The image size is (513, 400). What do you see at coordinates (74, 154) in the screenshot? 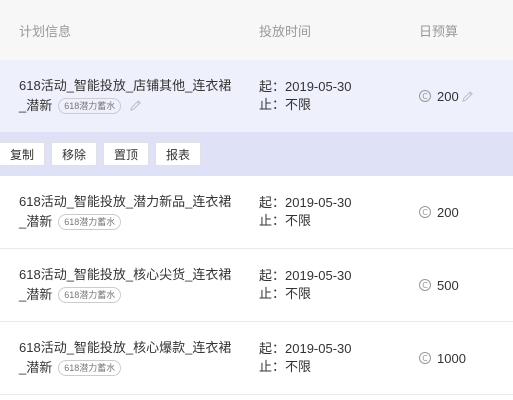
I see `remove-button: 移除` at bounding box center [74, 154].